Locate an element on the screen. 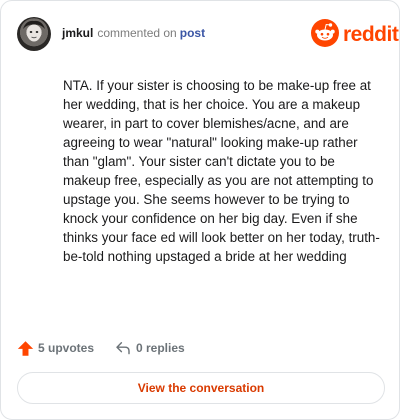  reddit-wordmark: reddit is located at coordinates (371, 34).